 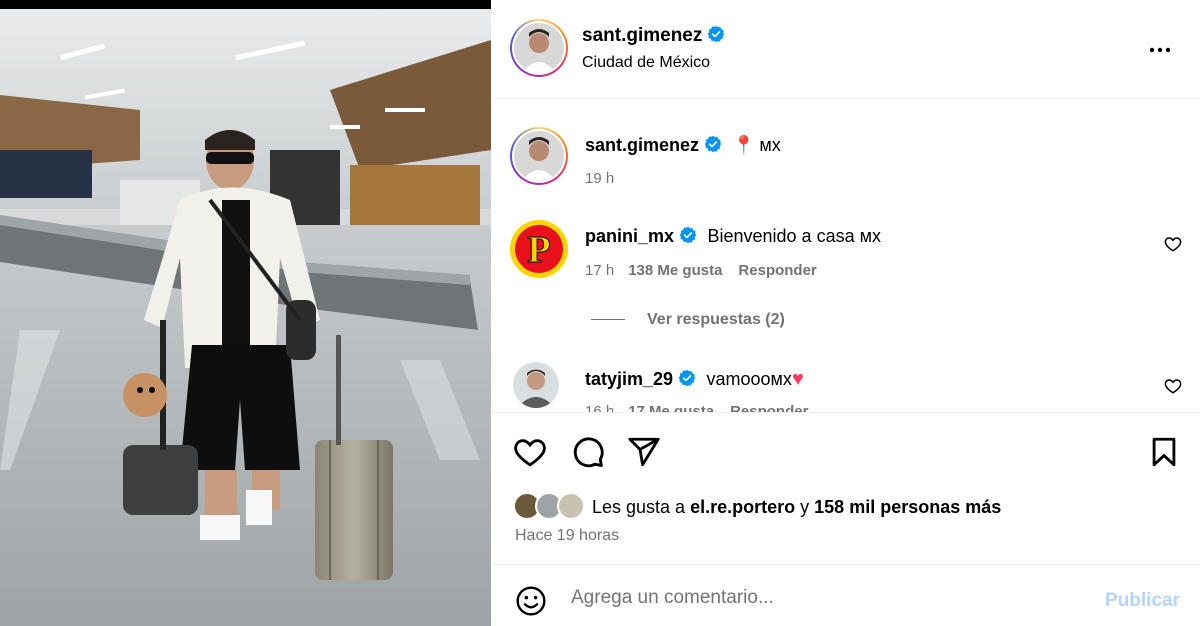 I want to click on caption-username: sant.gimenez, so click(x=642, y=145).